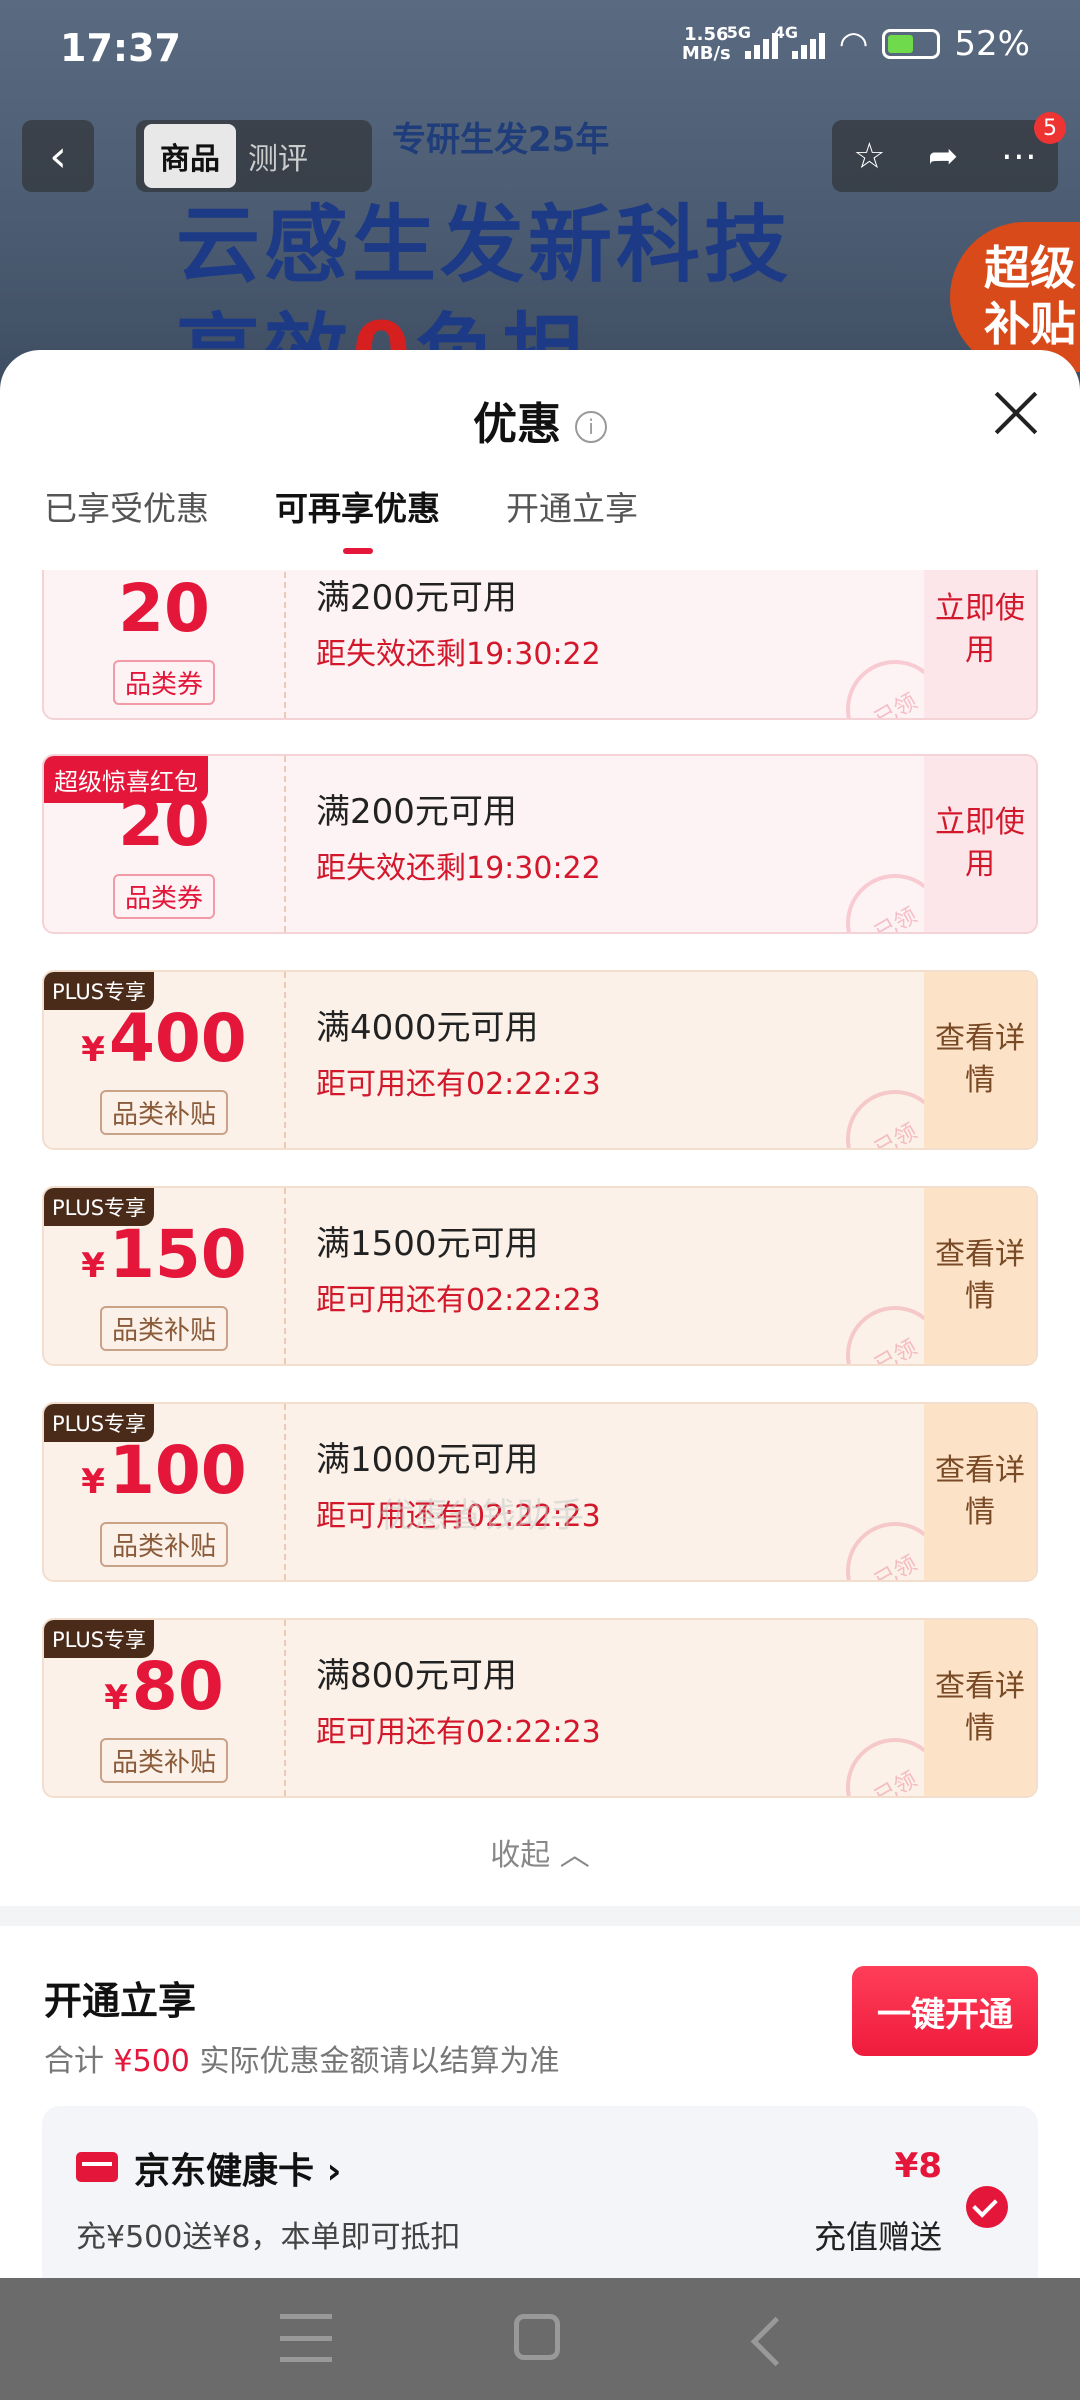  Describe the element at coordinates (164, 1470) in the screenshot. I see `coupon-amount: ¥100` at that location.